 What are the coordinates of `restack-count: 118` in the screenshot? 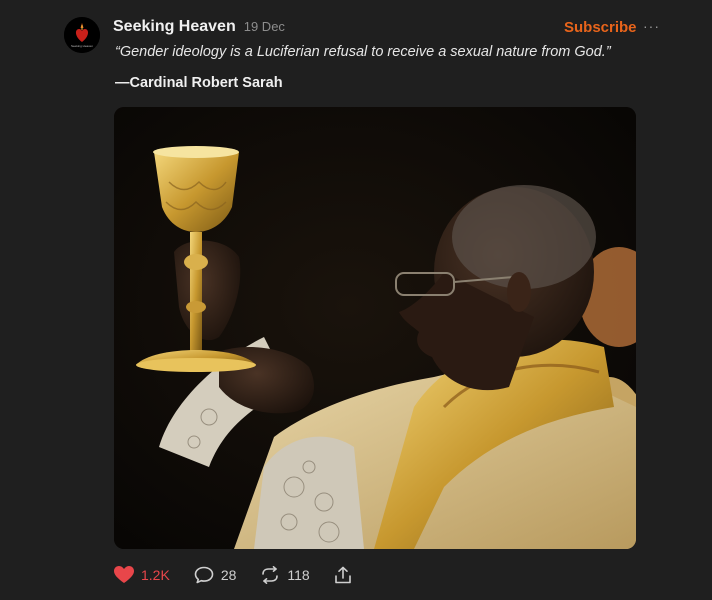 It's located at (298, 575).